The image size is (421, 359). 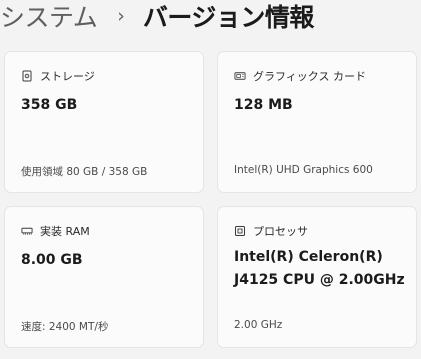 I want to click on storage-total-value: 358 GB, so click(x=49, y=105).